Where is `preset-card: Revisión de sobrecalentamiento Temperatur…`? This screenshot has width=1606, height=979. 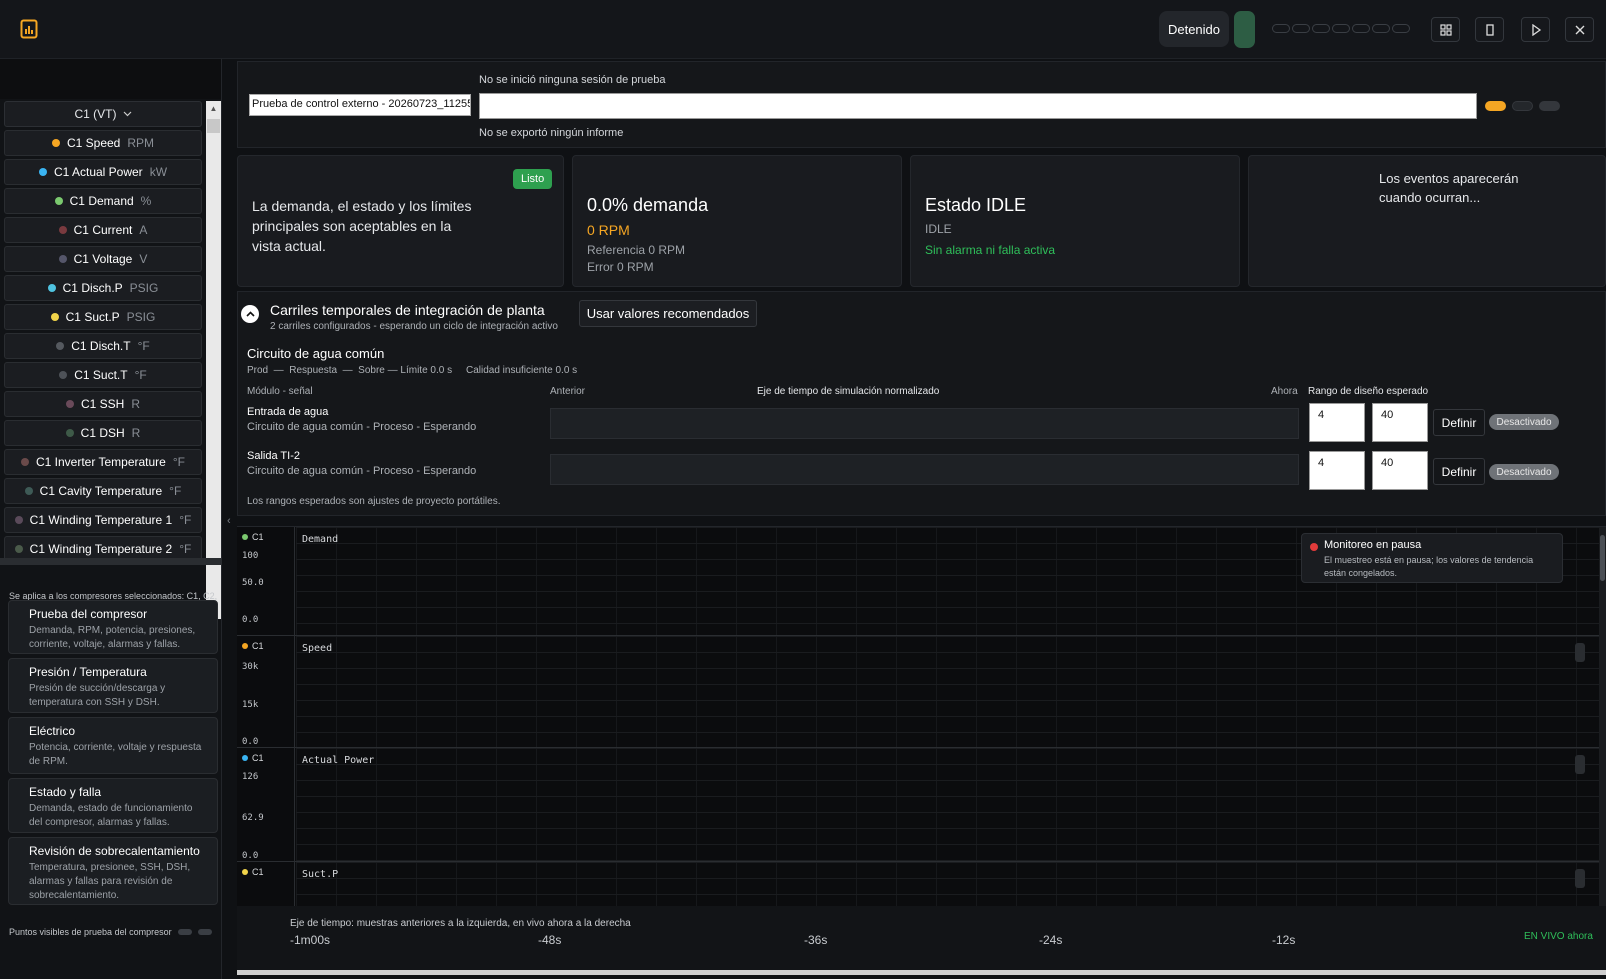 preset-card: Revisión de sobrecalentamiento Temperatur… is located at coordinates (113, 871).